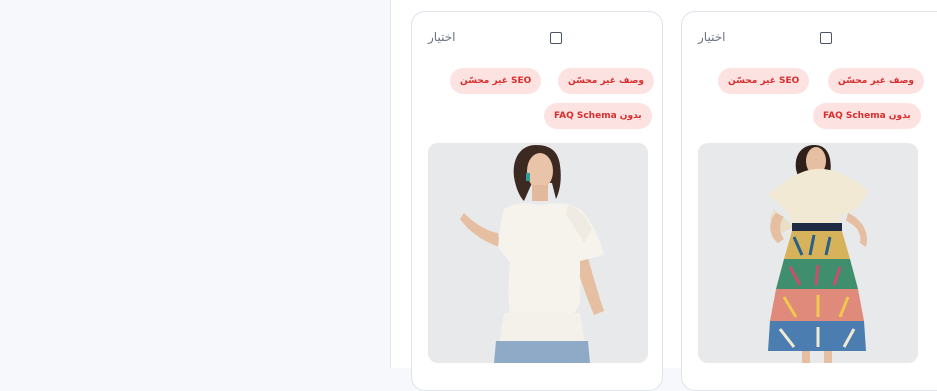 Image resolution: width=937 pixels, height=391 pixels. I want to click on model-white-top-photo, so click(538, 253).